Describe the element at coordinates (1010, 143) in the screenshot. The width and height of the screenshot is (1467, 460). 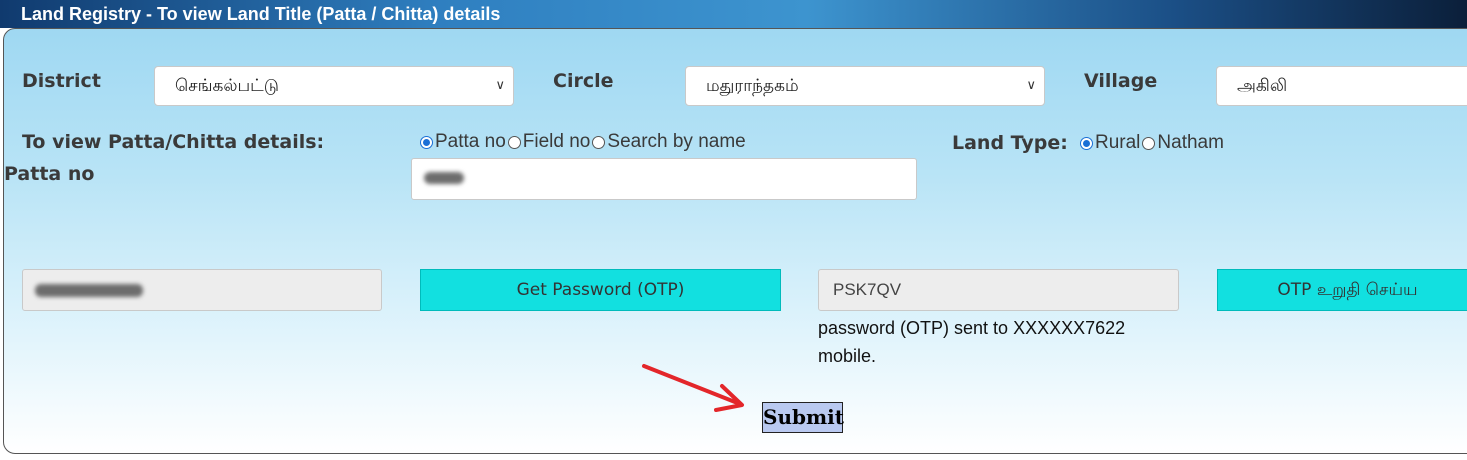
I see `land-type-label: Land Type:` at that location.